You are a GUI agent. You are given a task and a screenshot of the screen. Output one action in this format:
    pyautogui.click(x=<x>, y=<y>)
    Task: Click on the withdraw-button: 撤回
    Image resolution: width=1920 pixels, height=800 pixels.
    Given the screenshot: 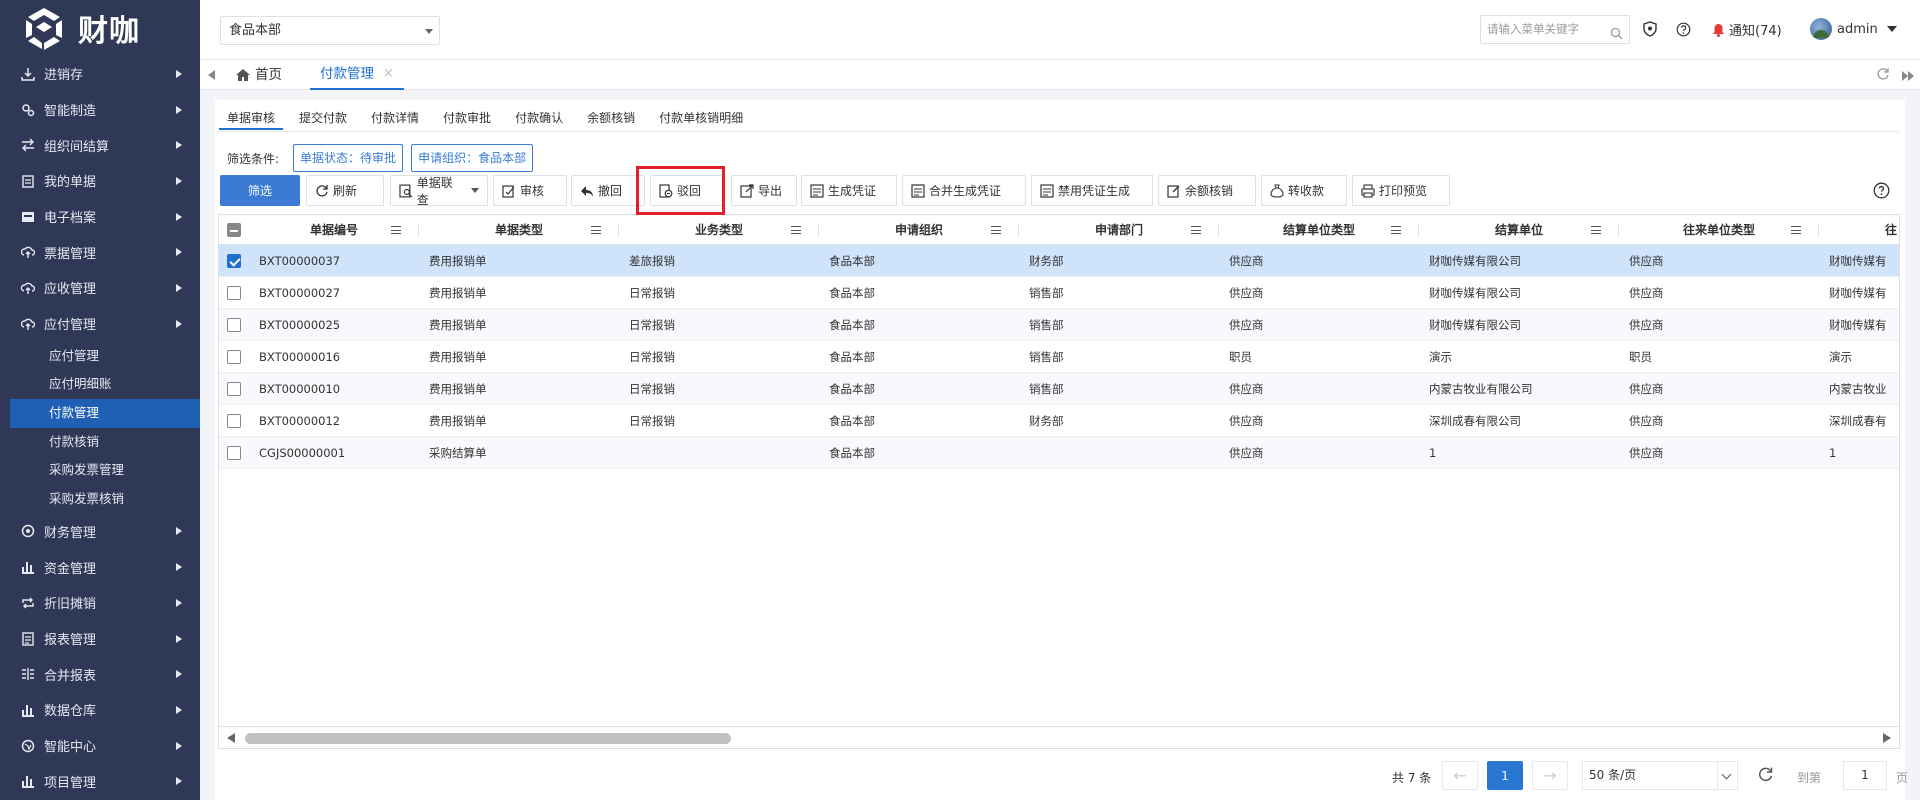 What is the action you would take?
    pyautogui.click(x=608, y=190)
    